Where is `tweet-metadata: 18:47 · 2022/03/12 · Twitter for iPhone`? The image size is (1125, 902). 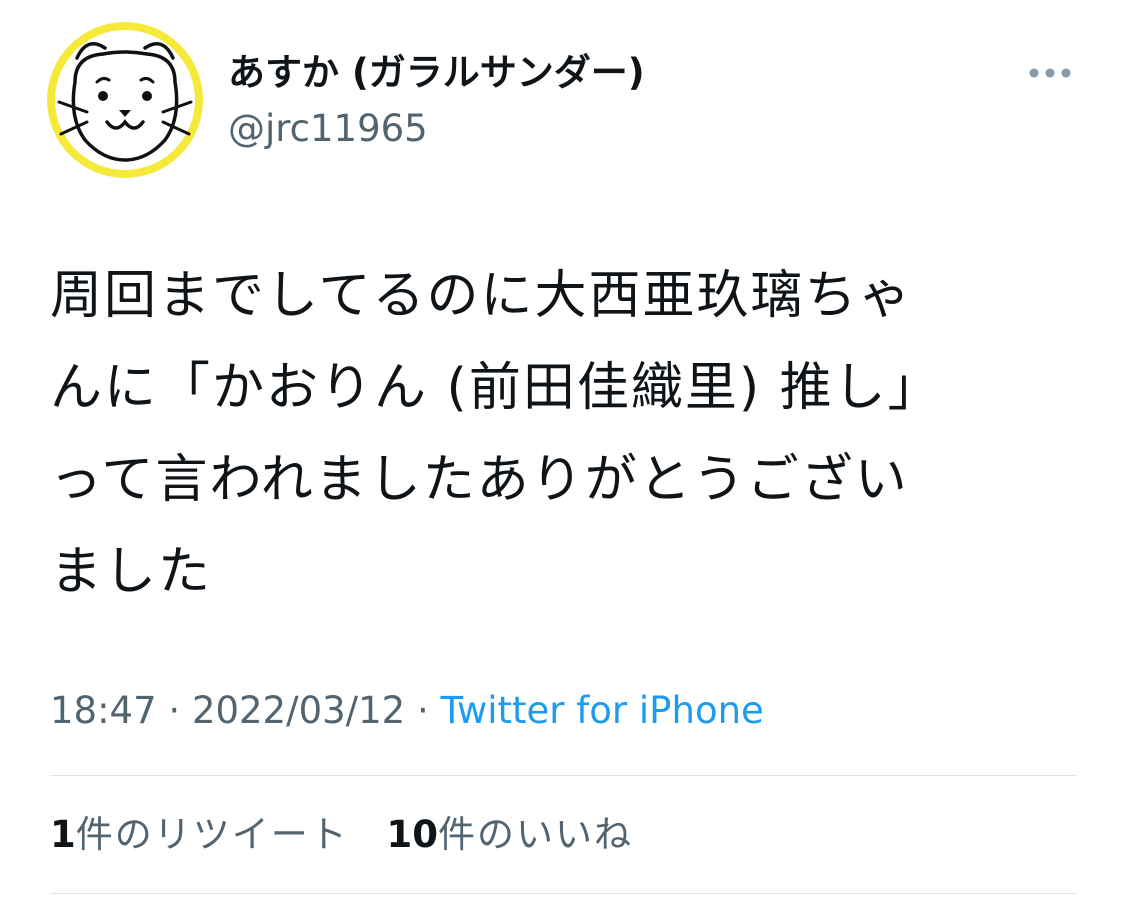 tweet-metadata: 18:47 · 2022/03/12 · Twitter for iPhone is located at coordinates (407, 711).